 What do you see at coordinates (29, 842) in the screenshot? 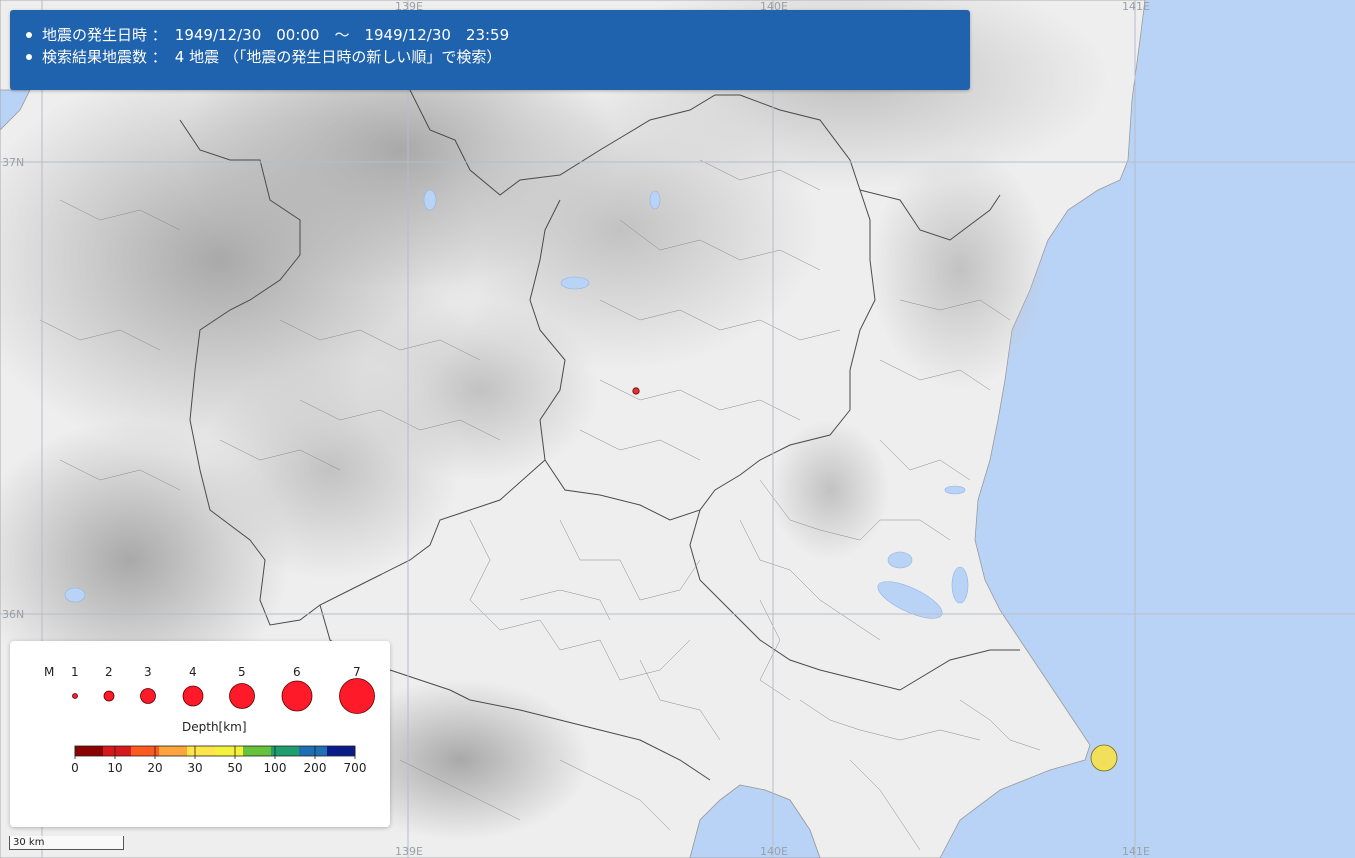
I see `scale-bar-label: 30 km` at bounding box center [29, 842].